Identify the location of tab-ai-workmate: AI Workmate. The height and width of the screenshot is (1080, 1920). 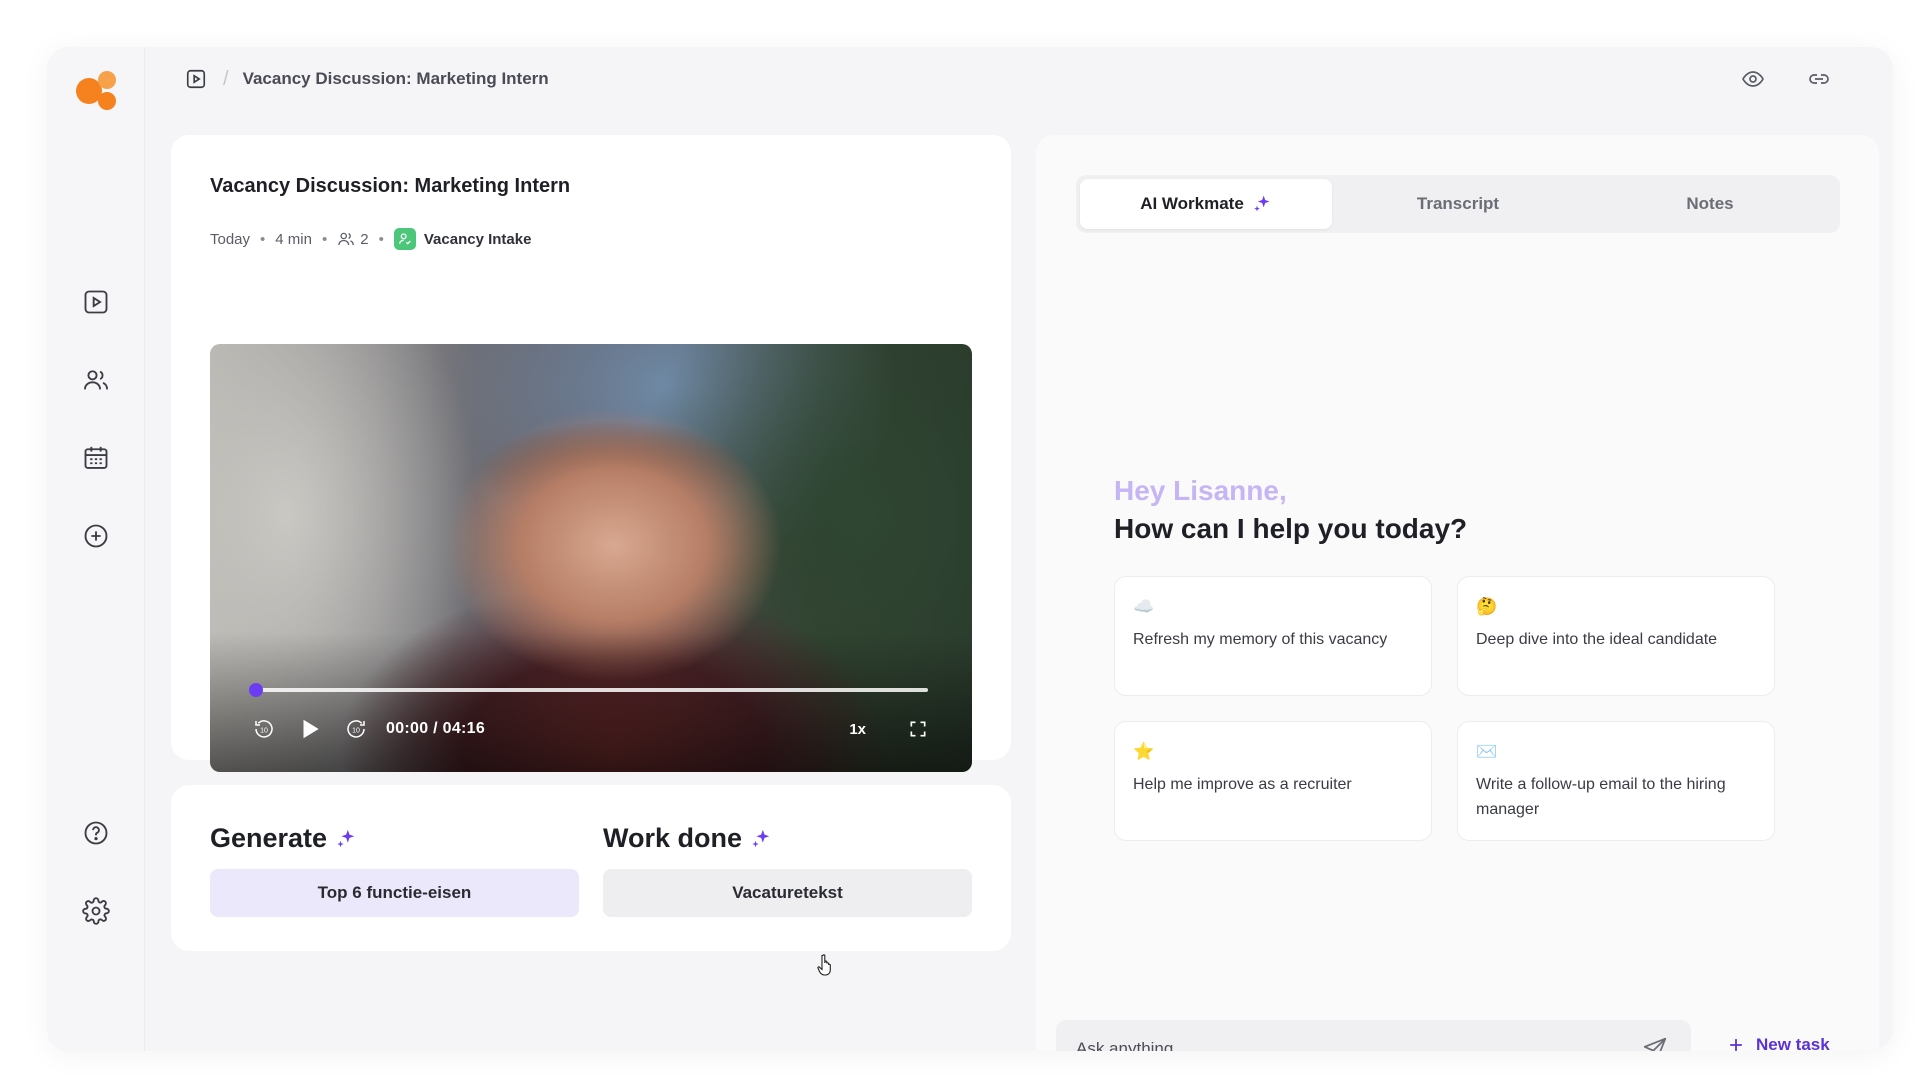
(1206, 204).